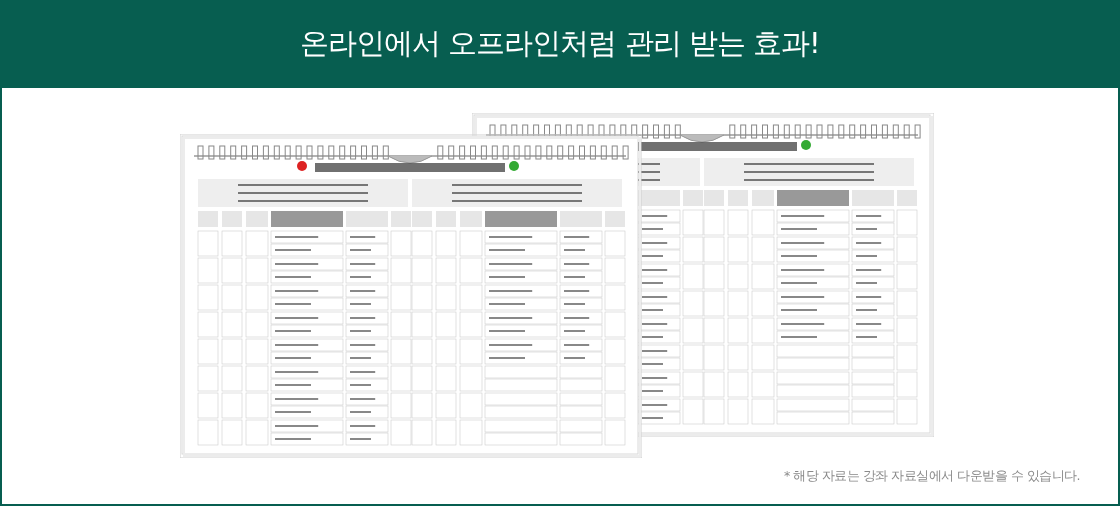  I want to click on footnote: * 해당 자료는 강좌 자료실에서 다운받을 수 있습니다., so click(931, 476).